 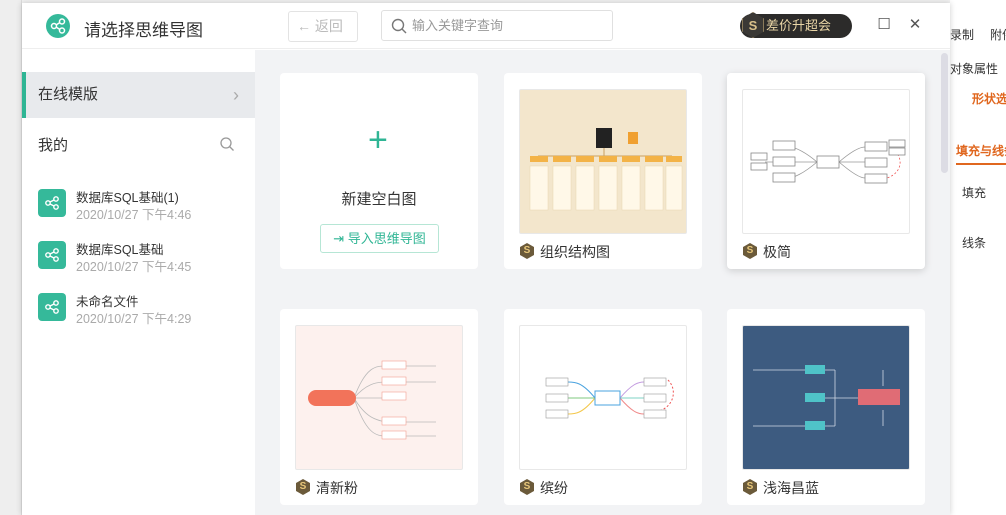 I want to click on shape-tab: 形状选项, so click(x=989, y=99).